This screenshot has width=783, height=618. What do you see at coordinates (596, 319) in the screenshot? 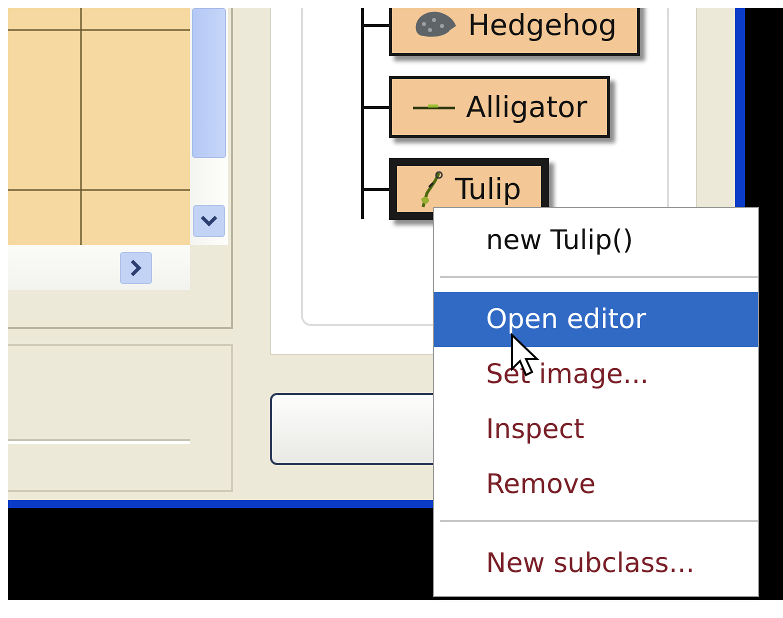
I see `menu-item: Open editor` at bounding box center [596, 319].